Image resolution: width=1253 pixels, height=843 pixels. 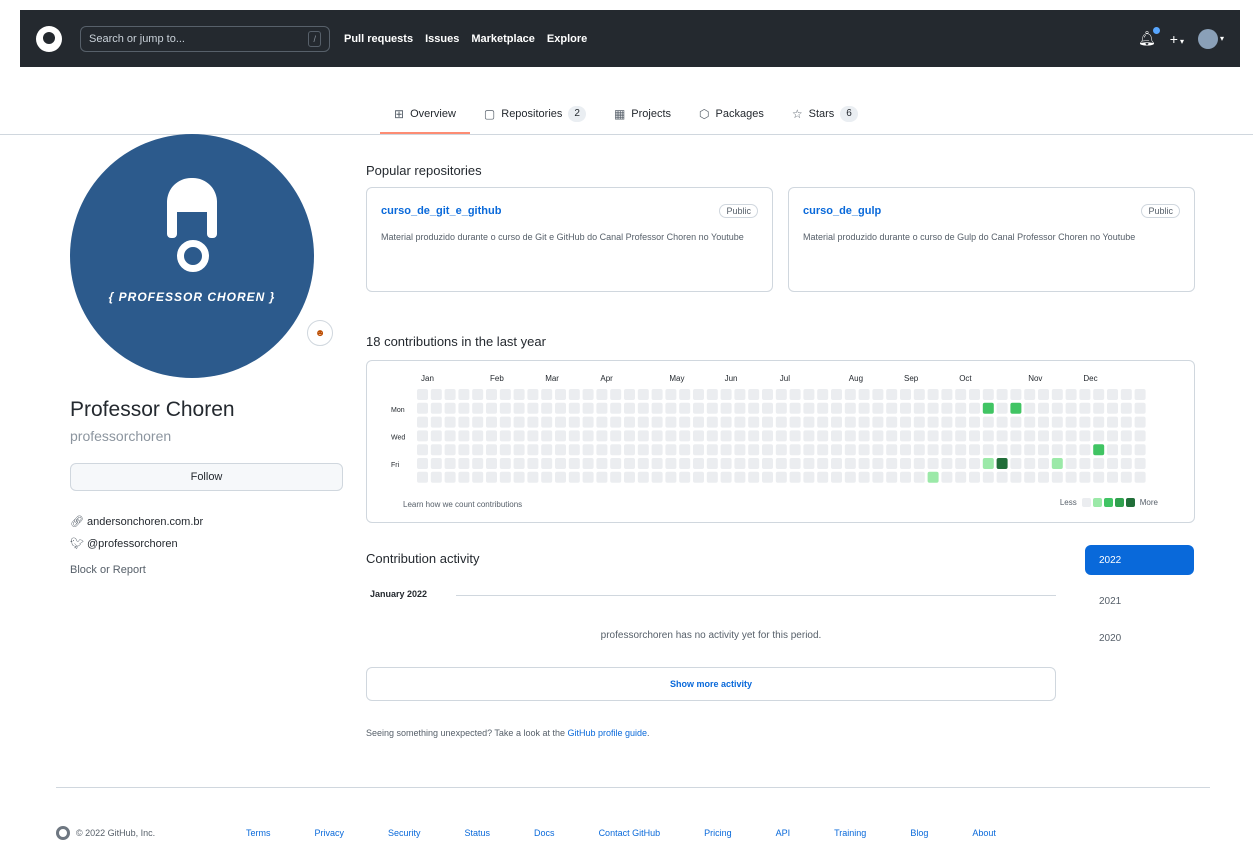 What do you see at coordinates (205, 38) in the screenshot?
I see `search-box: /` at bounding box center [205, 38].